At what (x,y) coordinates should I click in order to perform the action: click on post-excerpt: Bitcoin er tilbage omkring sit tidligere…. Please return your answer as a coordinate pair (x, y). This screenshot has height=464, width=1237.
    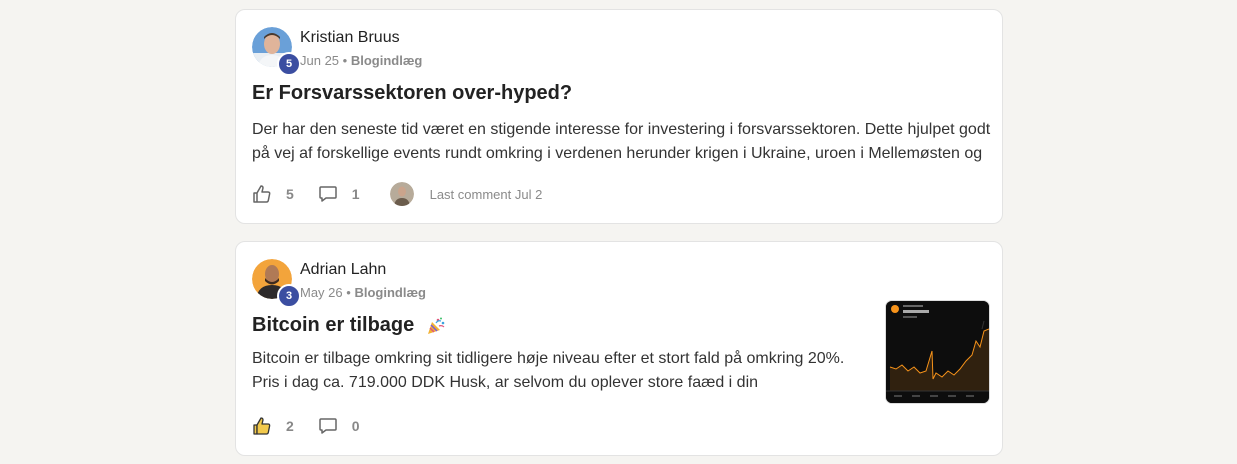
    Looking at the image, I should click on (557, 371).